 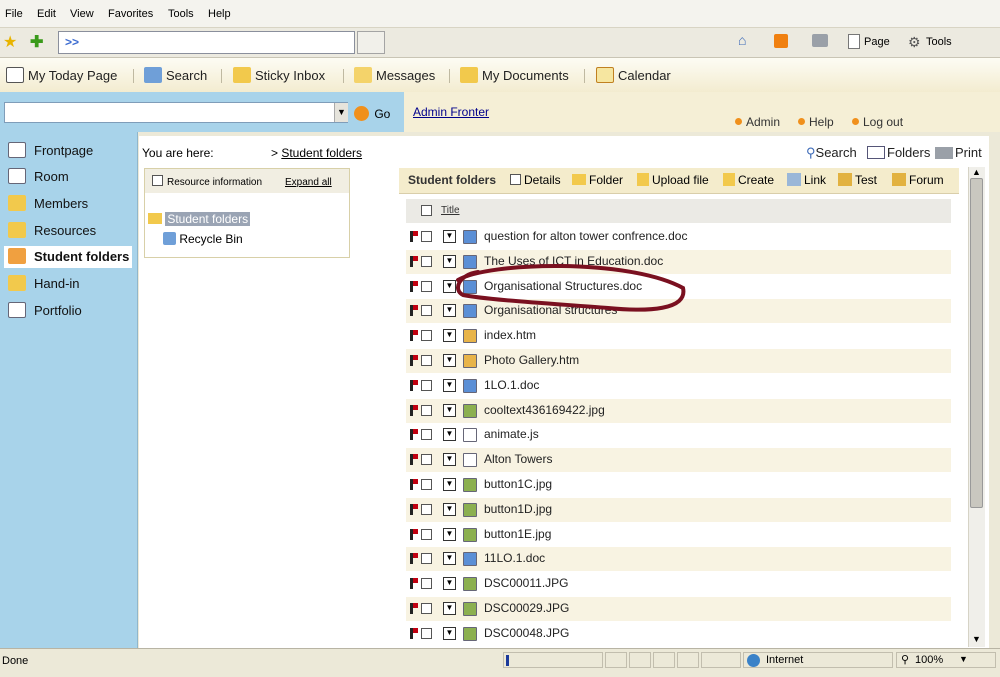 I want to click on admin-link: Admin, so click(x=757, y=122).